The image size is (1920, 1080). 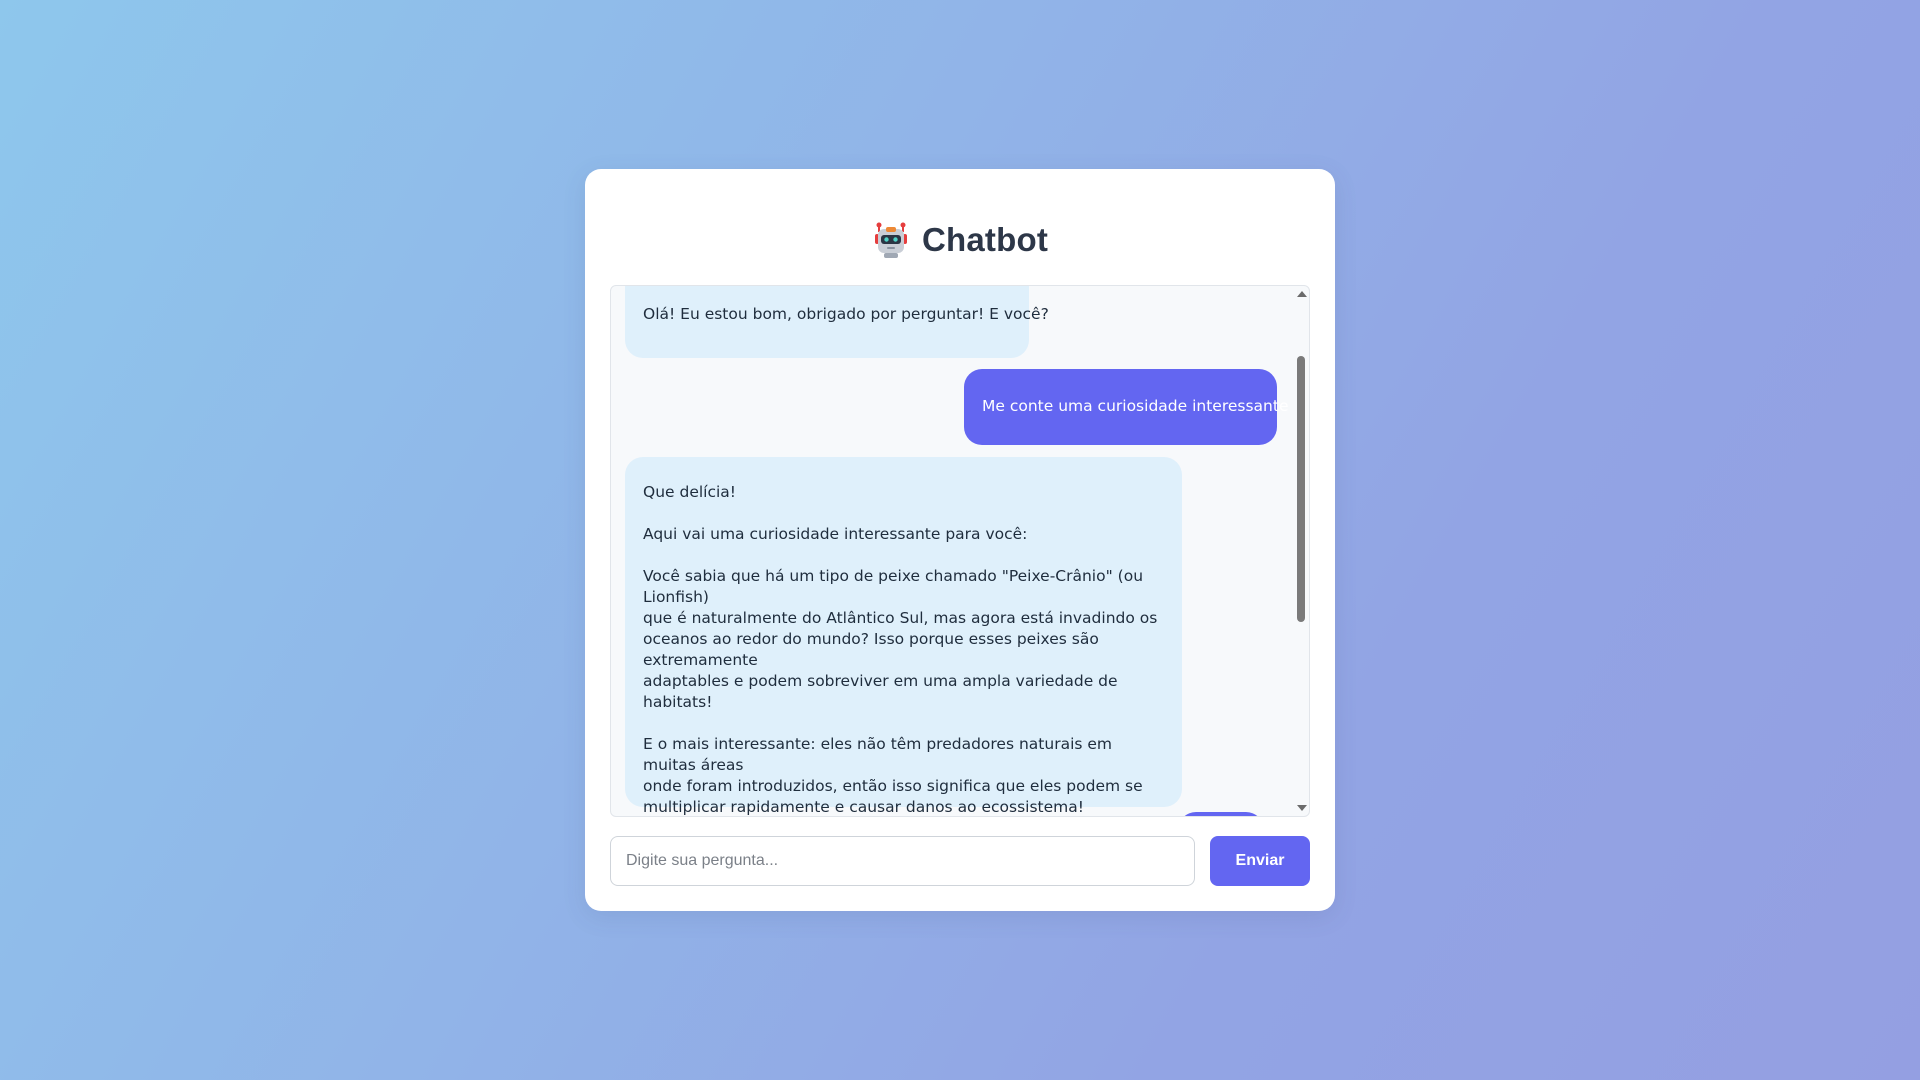 What do you see at coordinates (985, 239) in the screenshot?
I see `page-title: Chatbot` at bounding box center [985, 239].